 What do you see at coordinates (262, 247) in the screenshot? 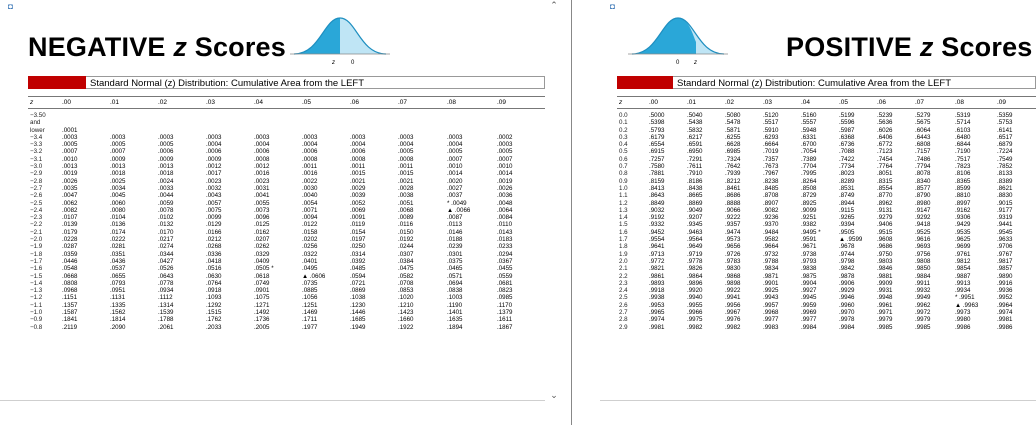
I see `probability-cell: .0262` at bounding box center [262, 247].